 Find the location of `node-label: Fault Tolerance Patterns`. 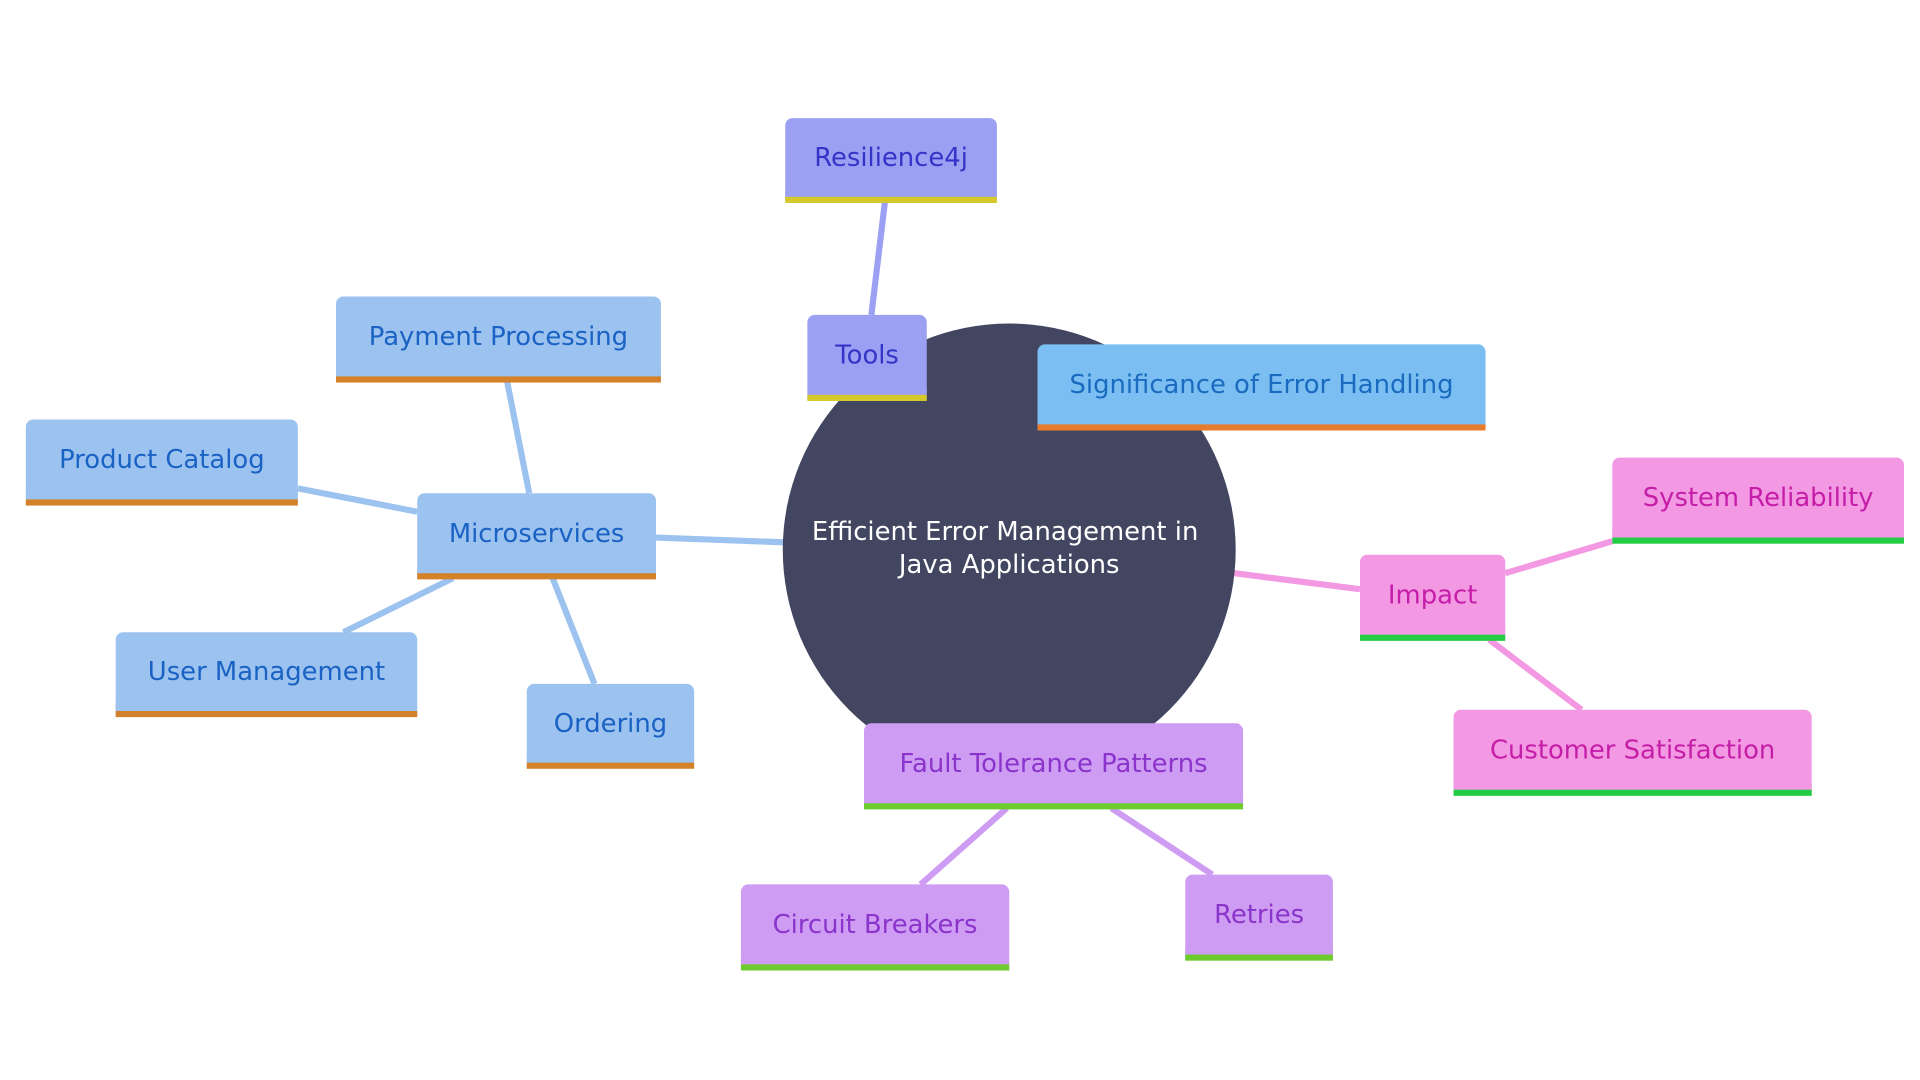

node-label: Fault Tolerance Patterns is located at coordinates (1054, 764).